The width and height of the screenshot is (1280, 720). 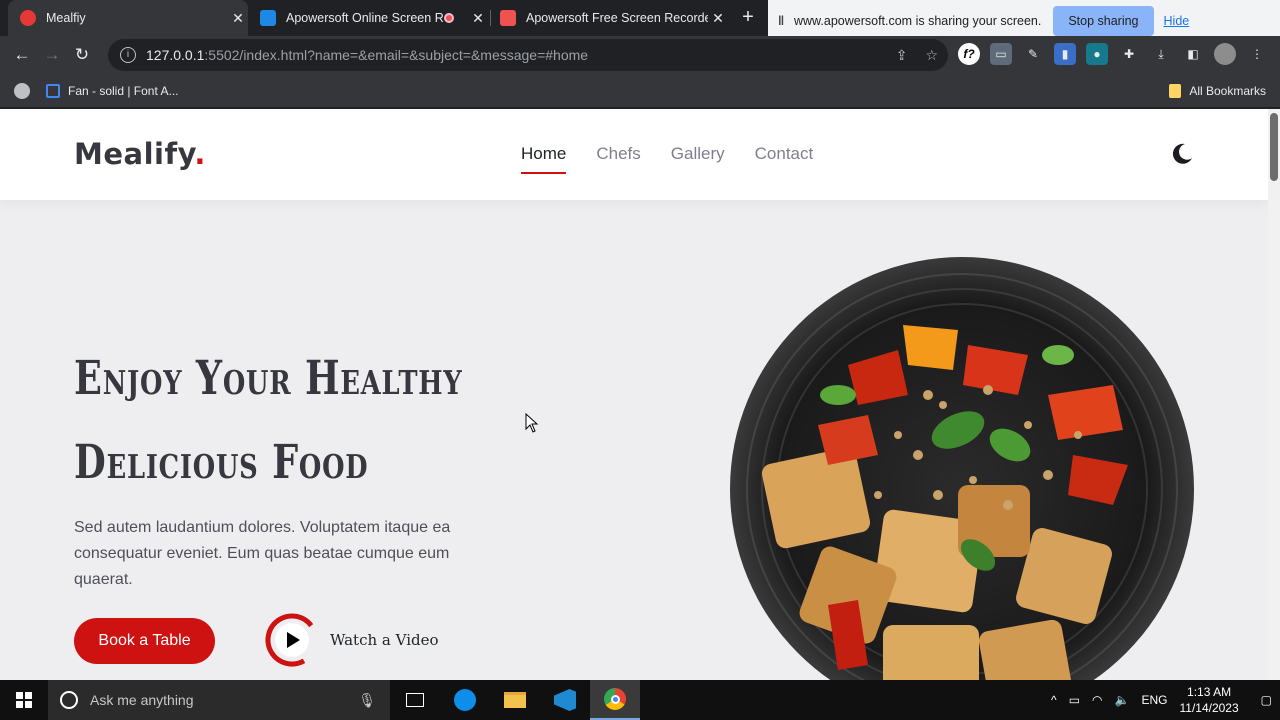 I want to click on tab-title: Apowersoft Free Screen Recorde, so click(x=617, y=18).